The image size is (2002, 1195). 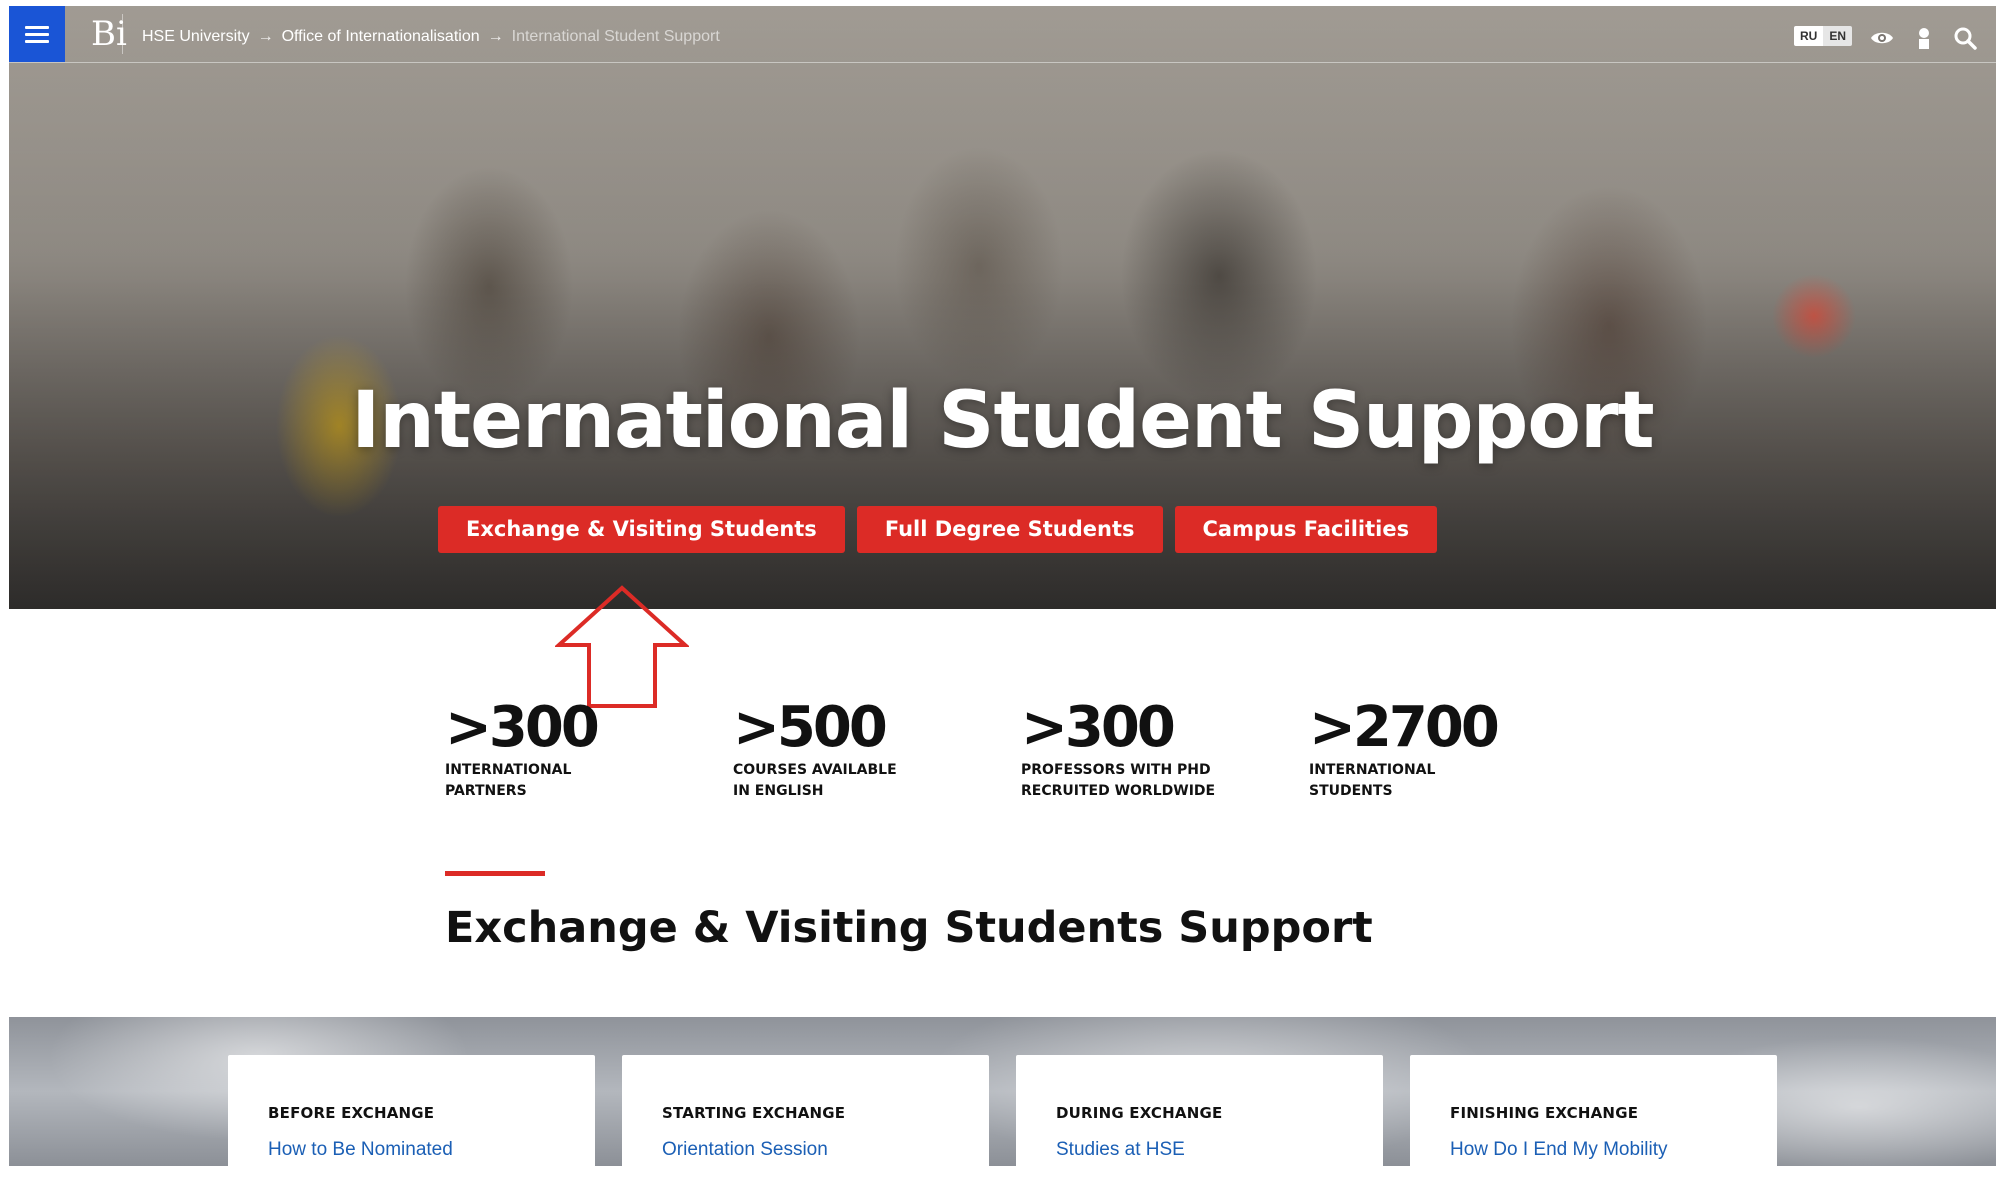 What do you see at coordinates (909, 928) in the screenshot?
I see `section-title: Exchange & Visiting Students Support` at bounding box center [909, 928].